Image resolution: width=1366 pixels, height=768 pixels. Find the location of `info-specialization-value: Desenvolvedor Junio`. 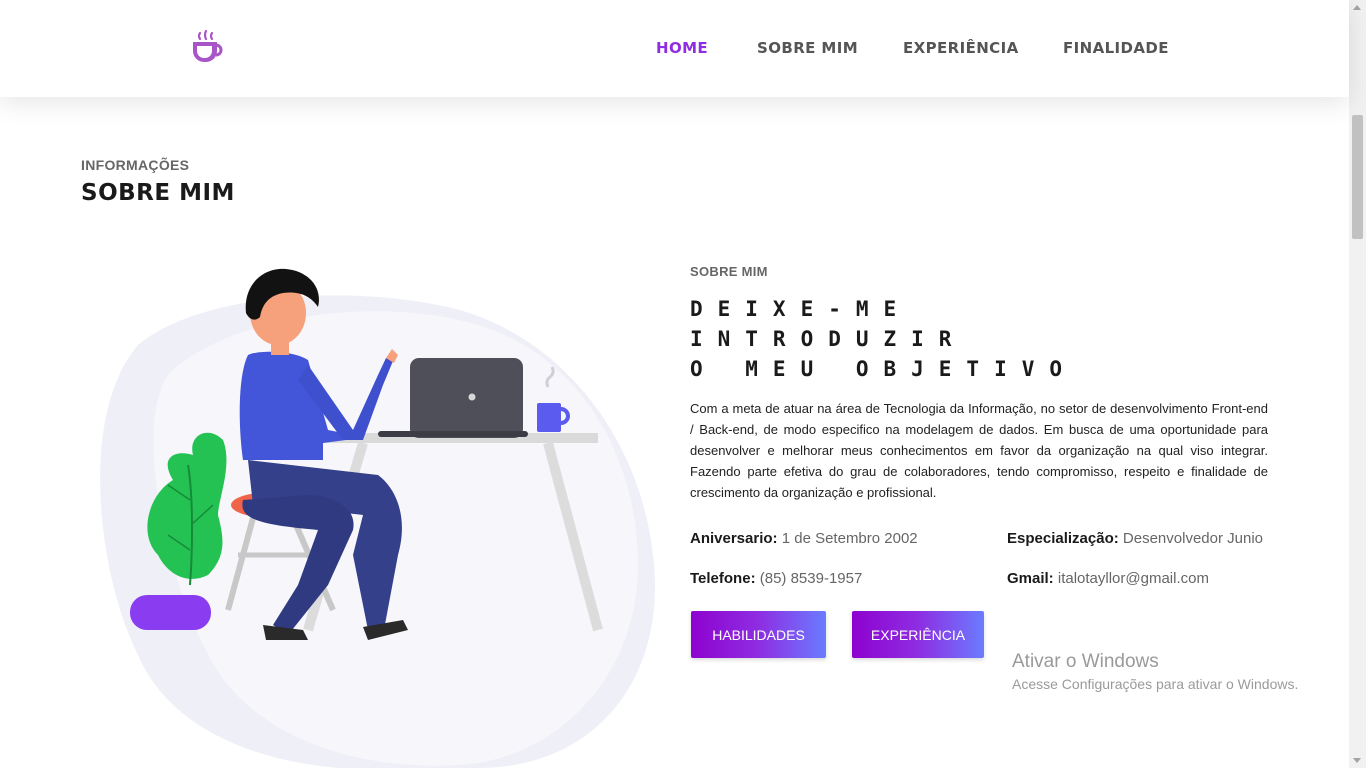

info-specialization-value: Desenvolvedor Junio is located at coordinates (1192, 538).